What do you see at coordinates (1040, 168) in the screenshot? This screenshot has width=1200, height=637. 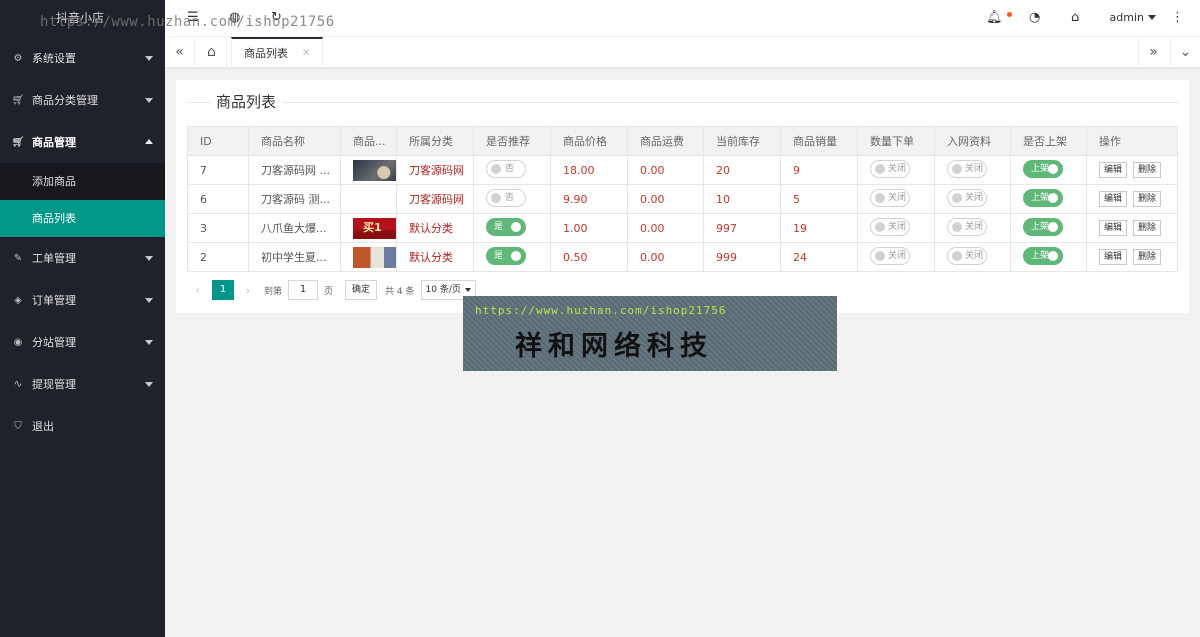 I see `toggle-label: 上架` at bounding box center [1040, 168].